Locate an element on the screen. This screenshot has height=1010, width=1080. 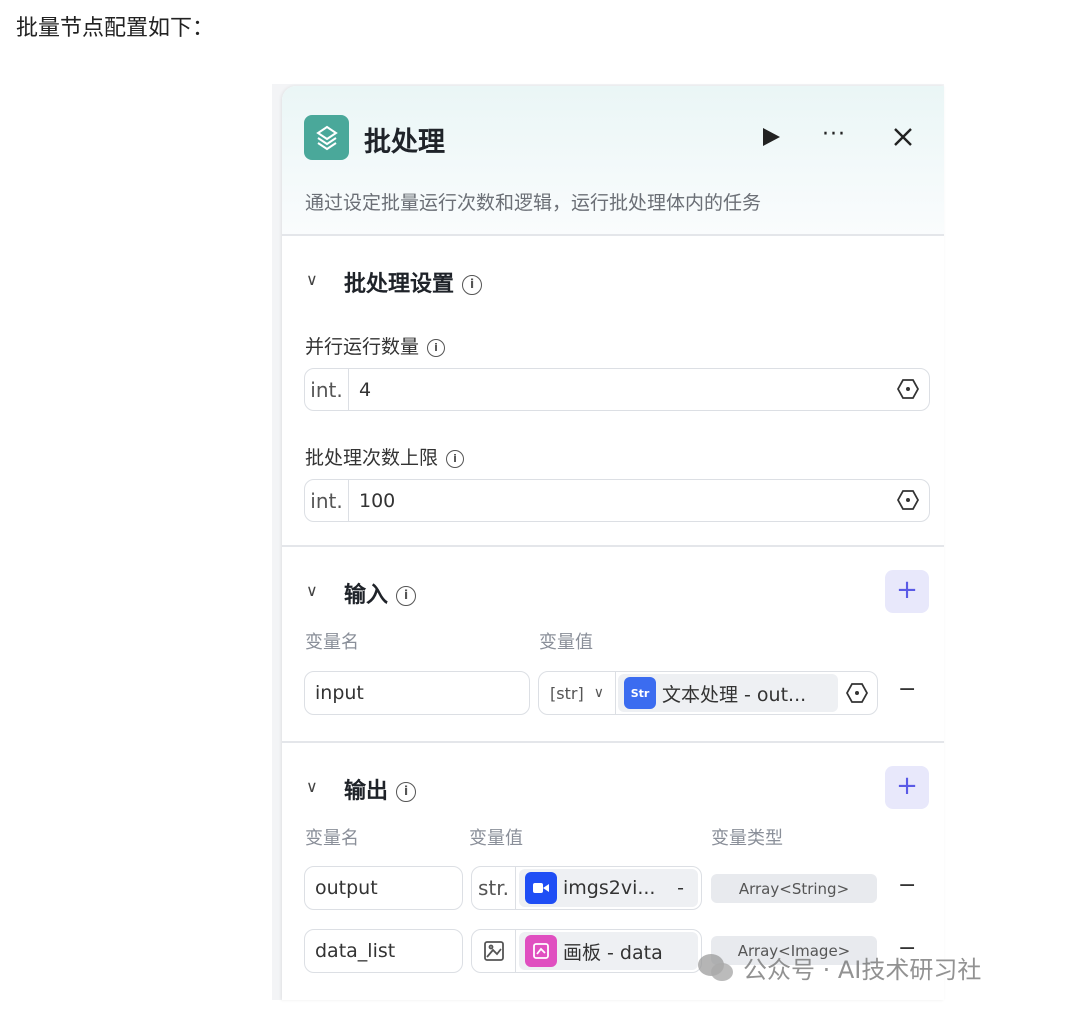
parallel-count-input: int. 4 is located at coordinates (617, 389).